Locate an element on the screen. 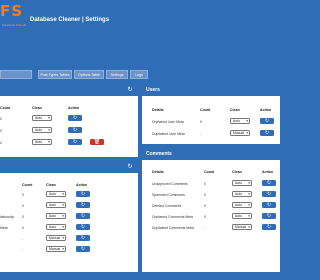  logo-text: FS is located at coordinates (12, 11).